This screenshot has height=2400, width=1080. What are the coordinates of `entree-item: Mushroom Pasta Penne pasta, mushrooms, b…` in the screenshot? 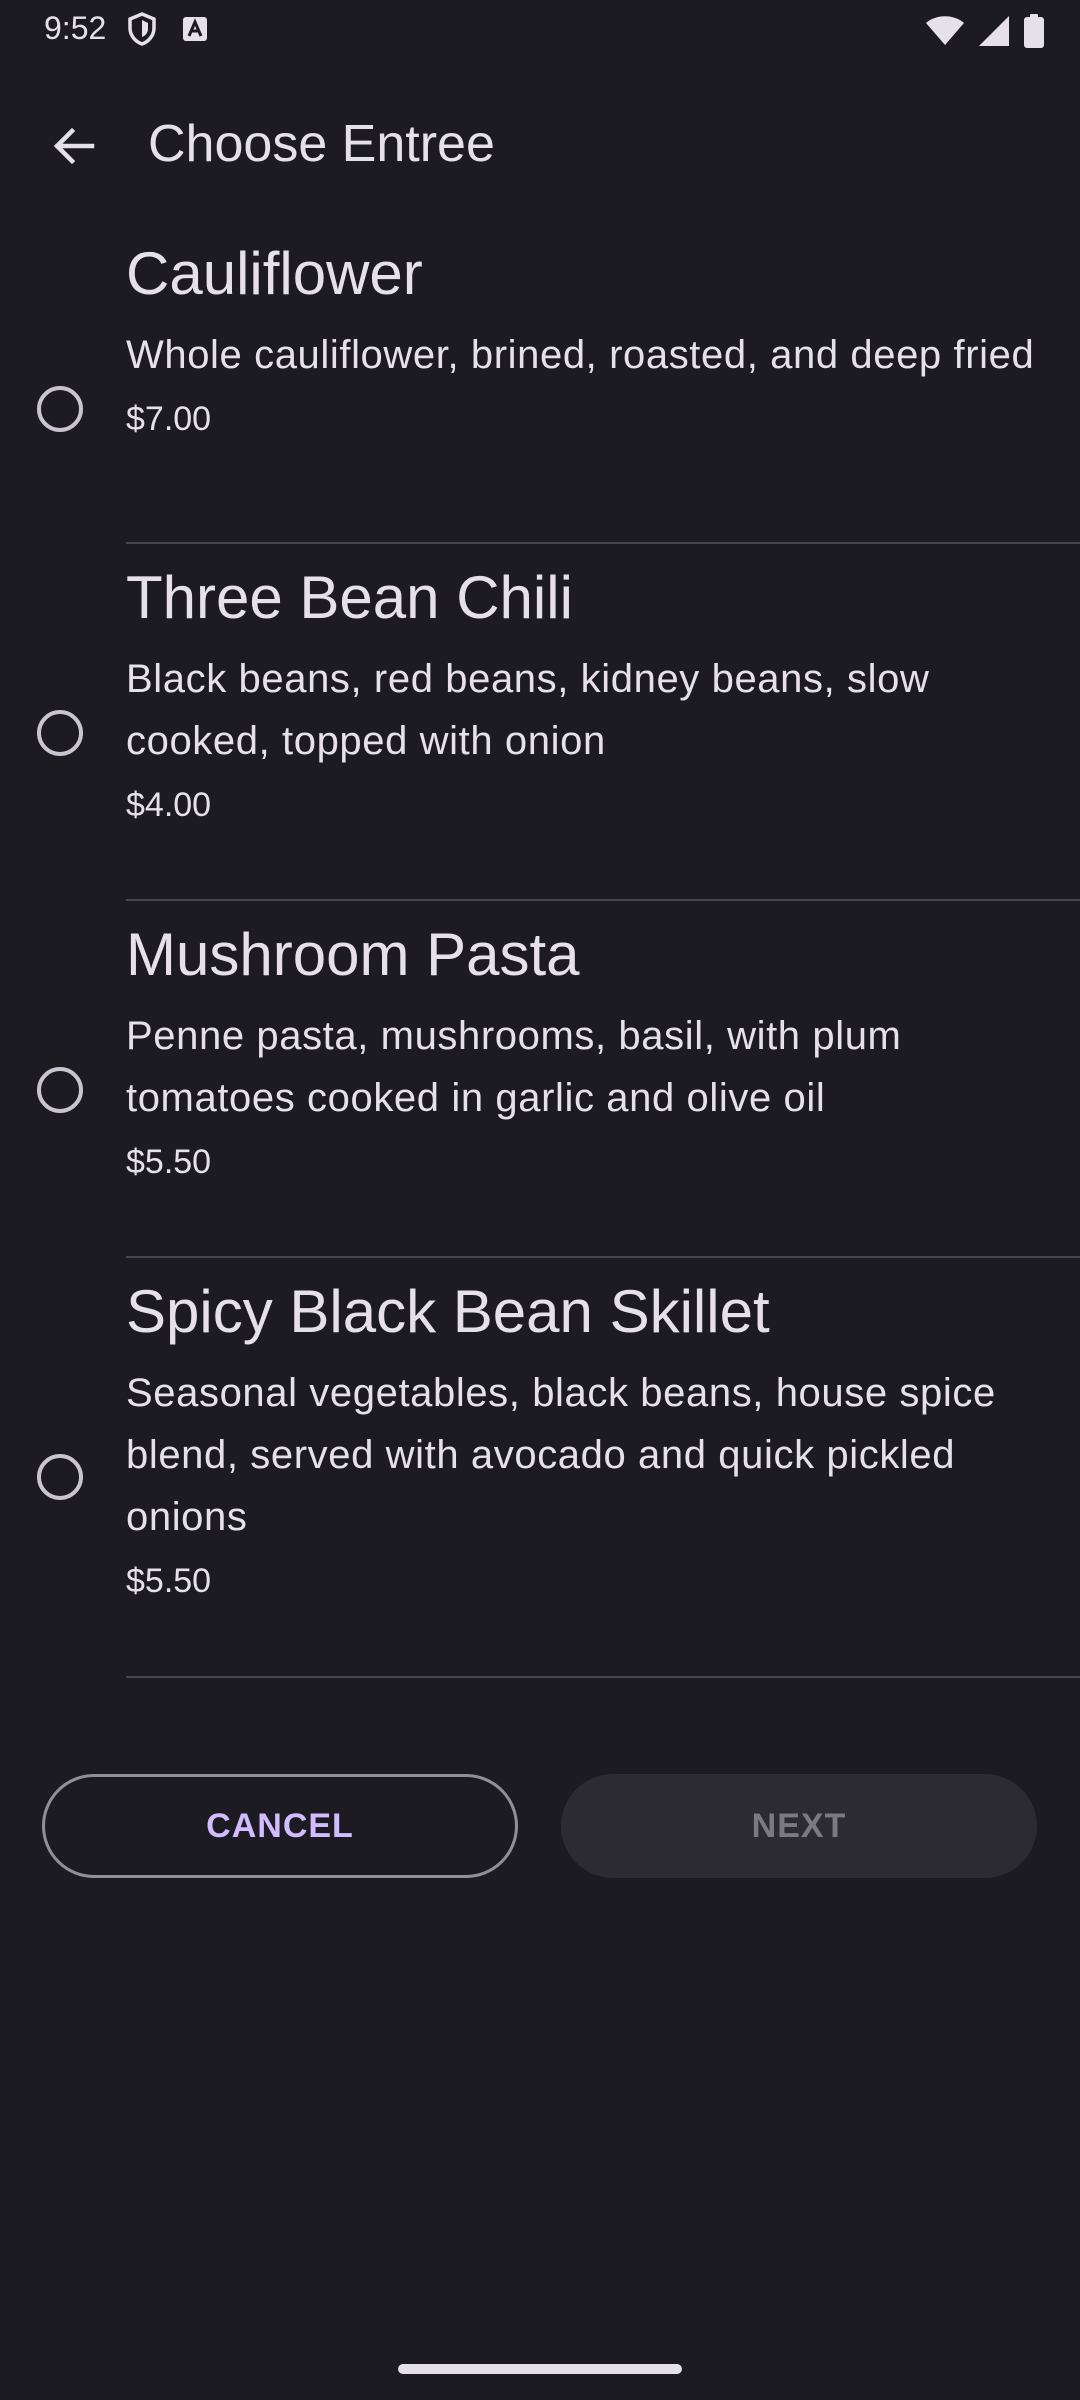 It's located at (540, 1079).